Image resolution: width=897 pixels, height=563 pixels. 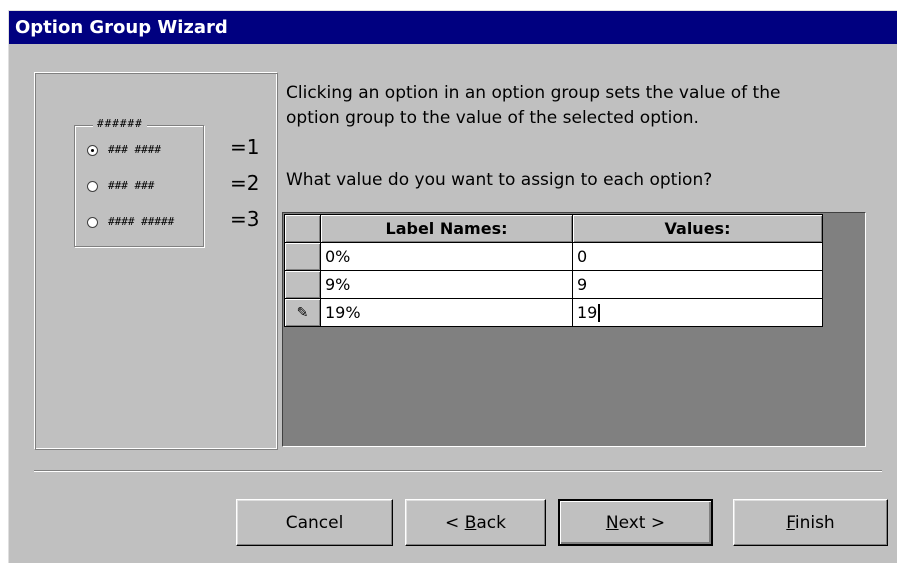 What do you see at coordinates (491, 522) in the screenshot?
I see `back-rest: ack` at bounding box center [491, 522].